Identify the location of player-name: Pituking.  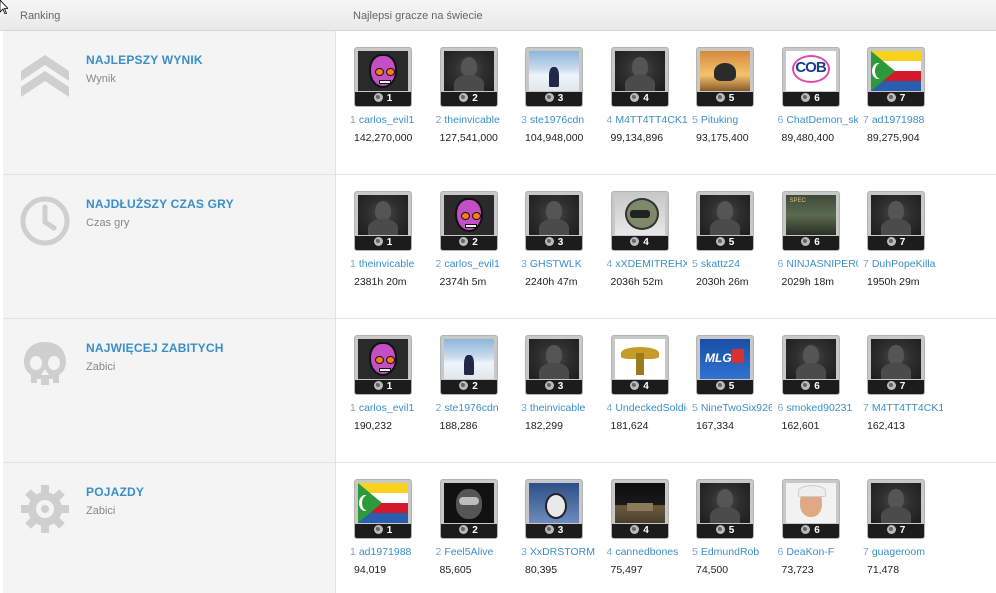
(719, 120).